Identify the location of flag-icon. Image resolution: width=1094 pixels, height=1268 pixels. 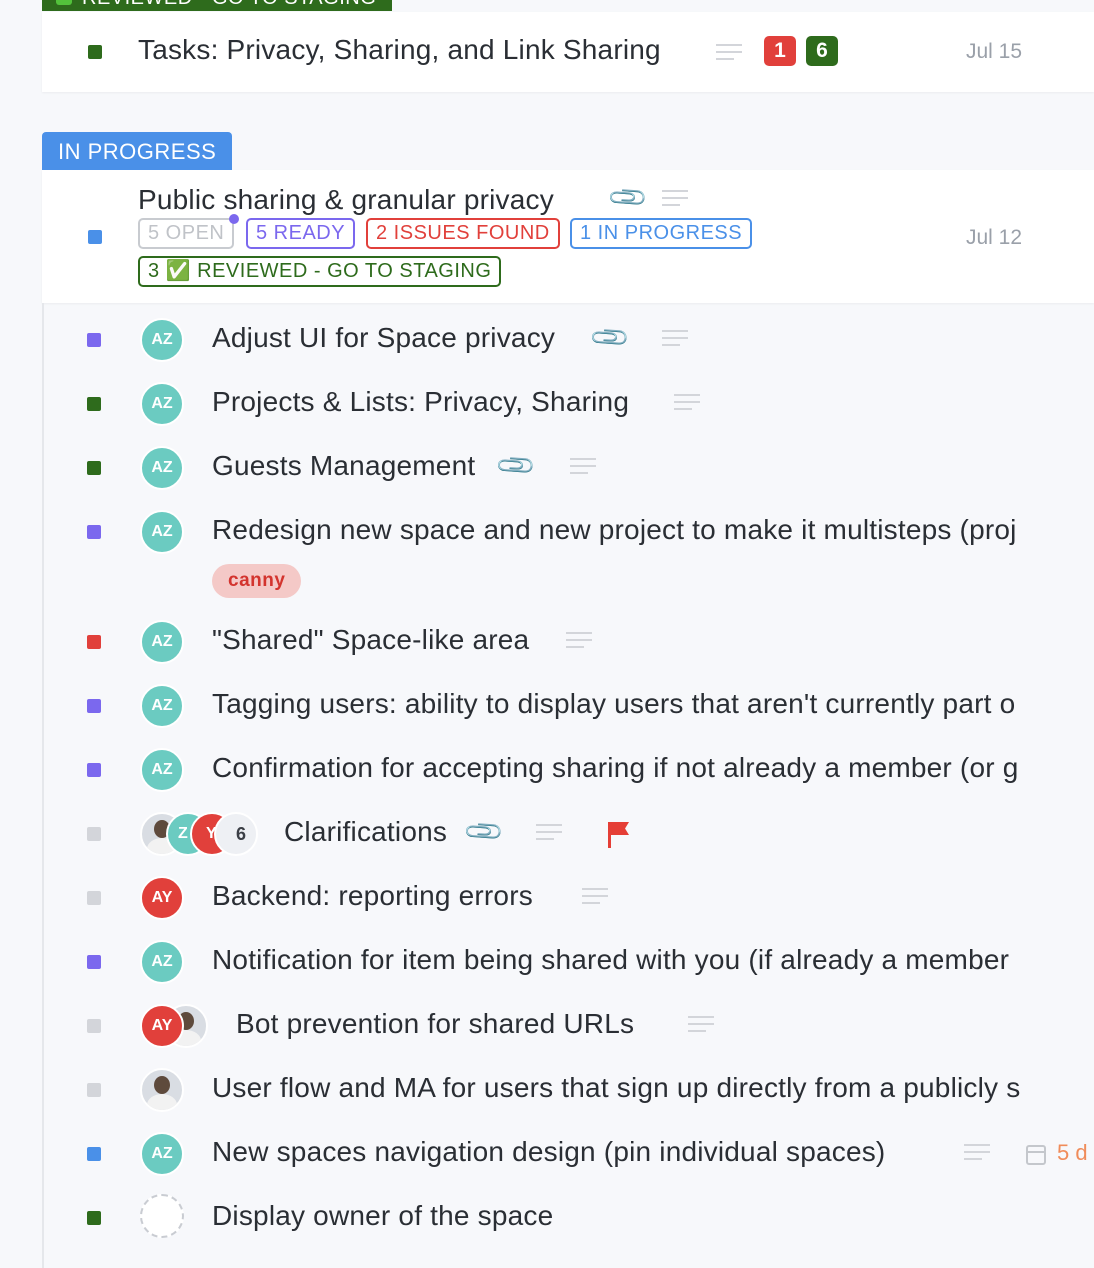
(619, 835).